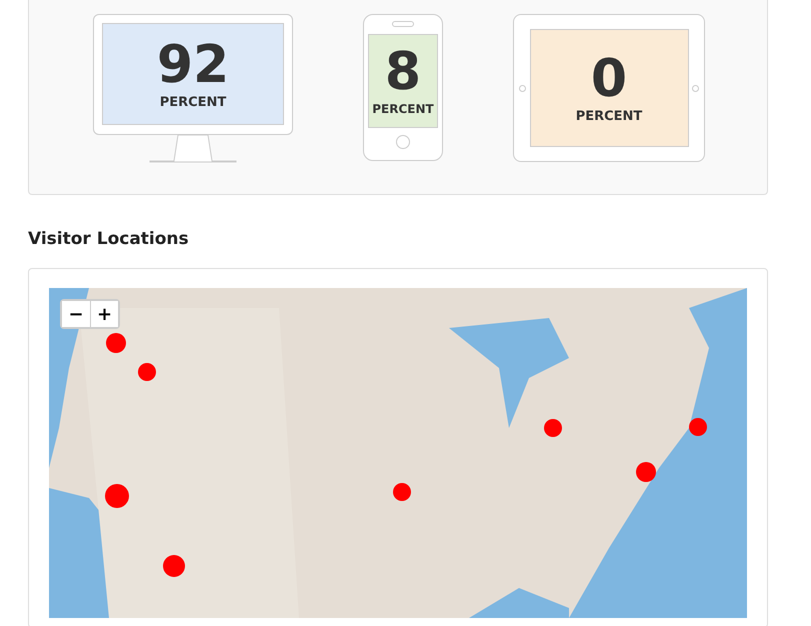  What do you see at coordinates (609, 78) in the screenshot?
I see `percent-value: 0` at bounding box center [609, 78].